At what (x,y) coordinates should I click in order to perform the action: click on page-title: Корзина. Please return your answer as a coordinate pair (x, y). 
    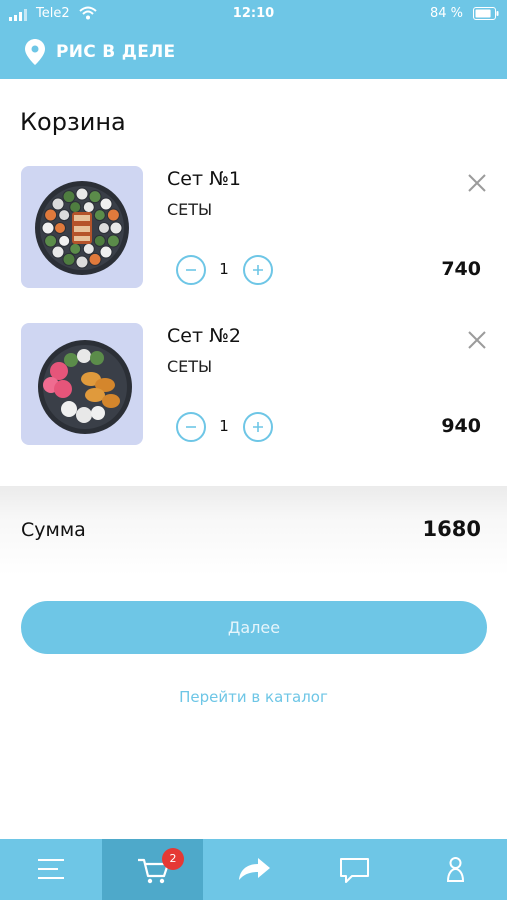
    Looking at the image, I should click on (73, 122).